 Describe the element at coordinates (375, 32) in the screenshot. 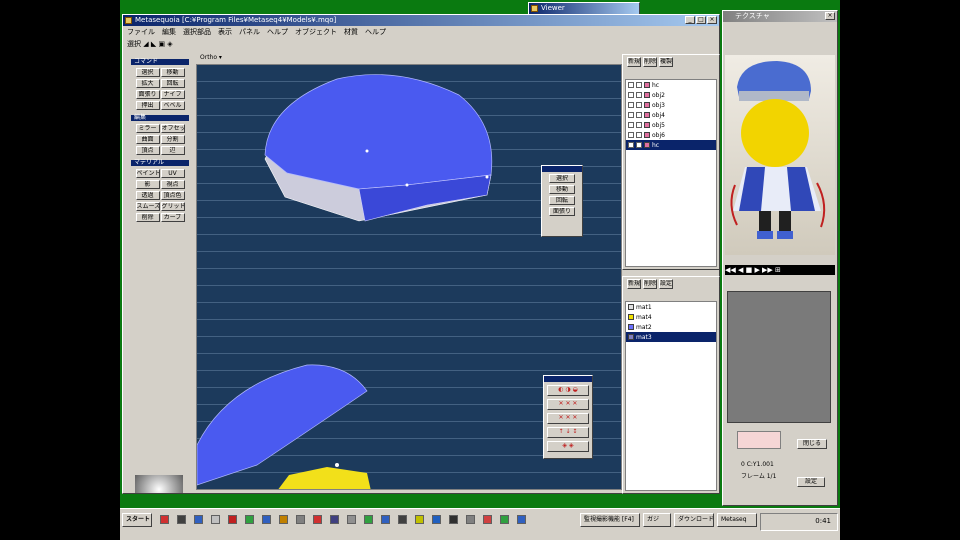

I see `menu-item-8: ヘルプ` at that location.